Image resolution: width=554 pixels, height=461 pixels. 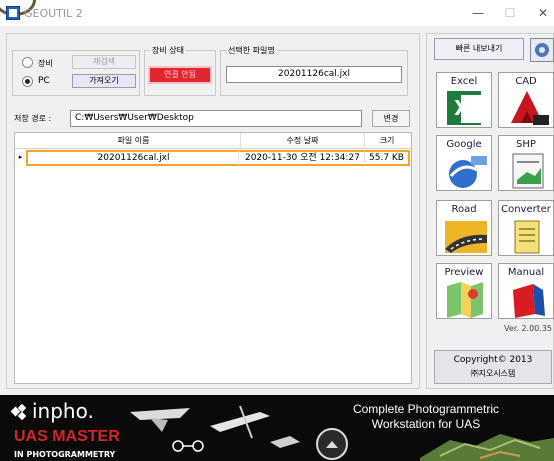 What do you see at coordinates (13, 13) in the screenshot?
I see `app-icon` at bounding box center [13, 13].